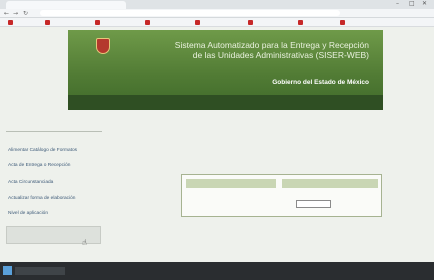 The height and width of the screenshot is (280, 434). What do you see at coordinates (412, 3) in the screenshot?
I see `maximize-icon: □` at bounding box center [412, 3].